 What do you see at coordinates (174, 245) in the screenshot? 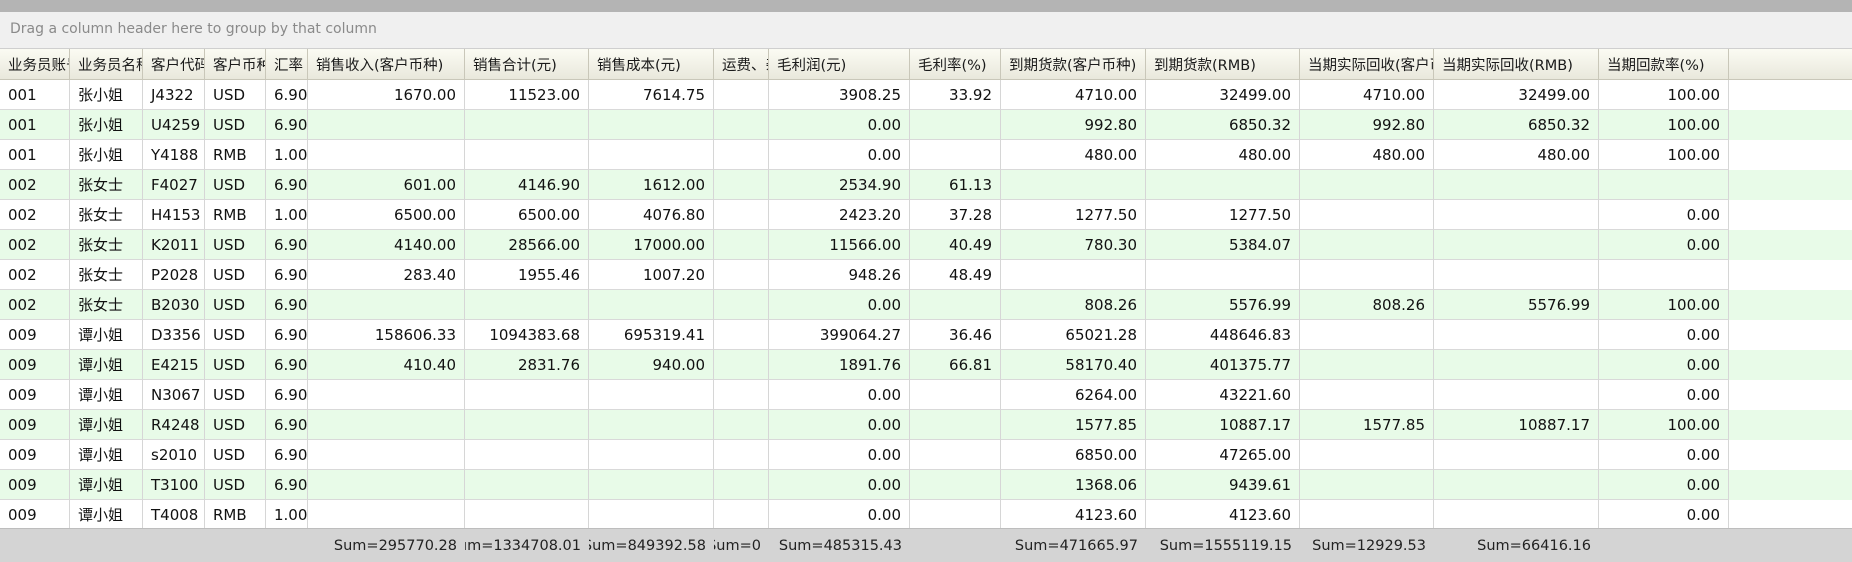
I see `cell-customer-code: K2011` at bounding box center [174, 245].